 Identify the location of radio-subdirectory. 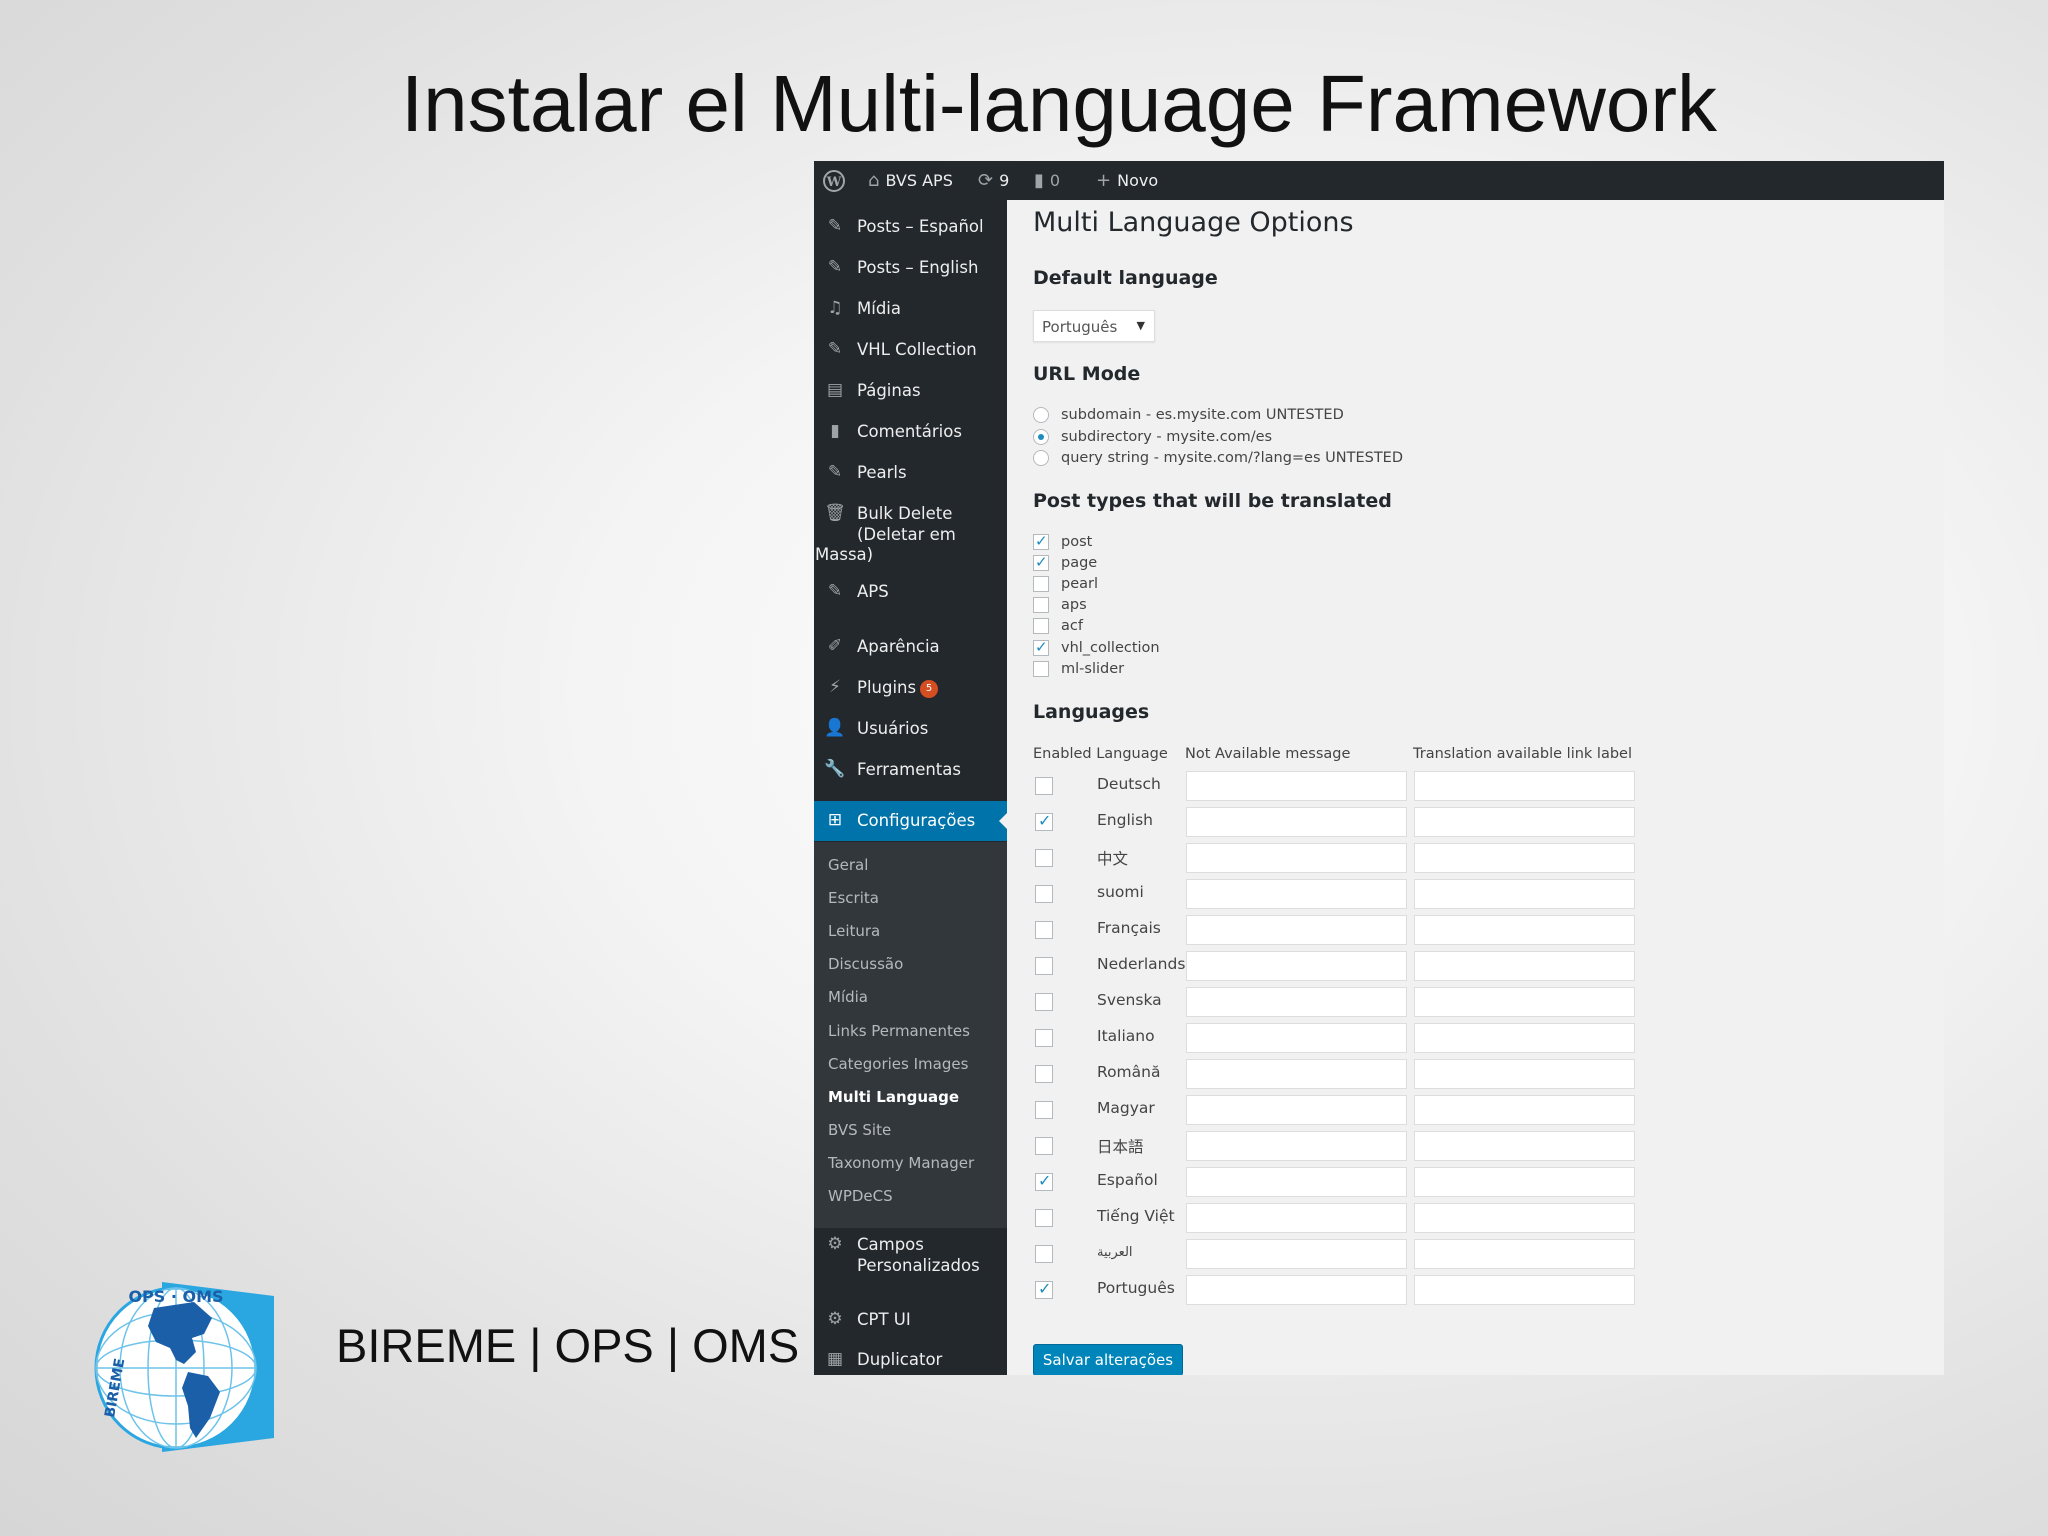
(1041, 437).